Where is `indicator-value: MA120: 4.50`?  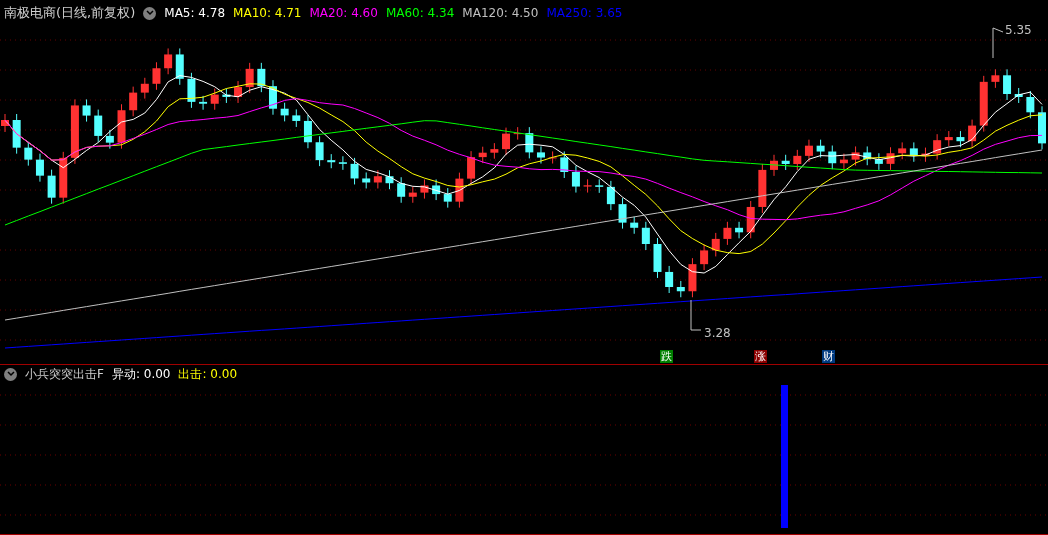 indicator-value: MA120: 4.50 is located at coordinates (500, 13).